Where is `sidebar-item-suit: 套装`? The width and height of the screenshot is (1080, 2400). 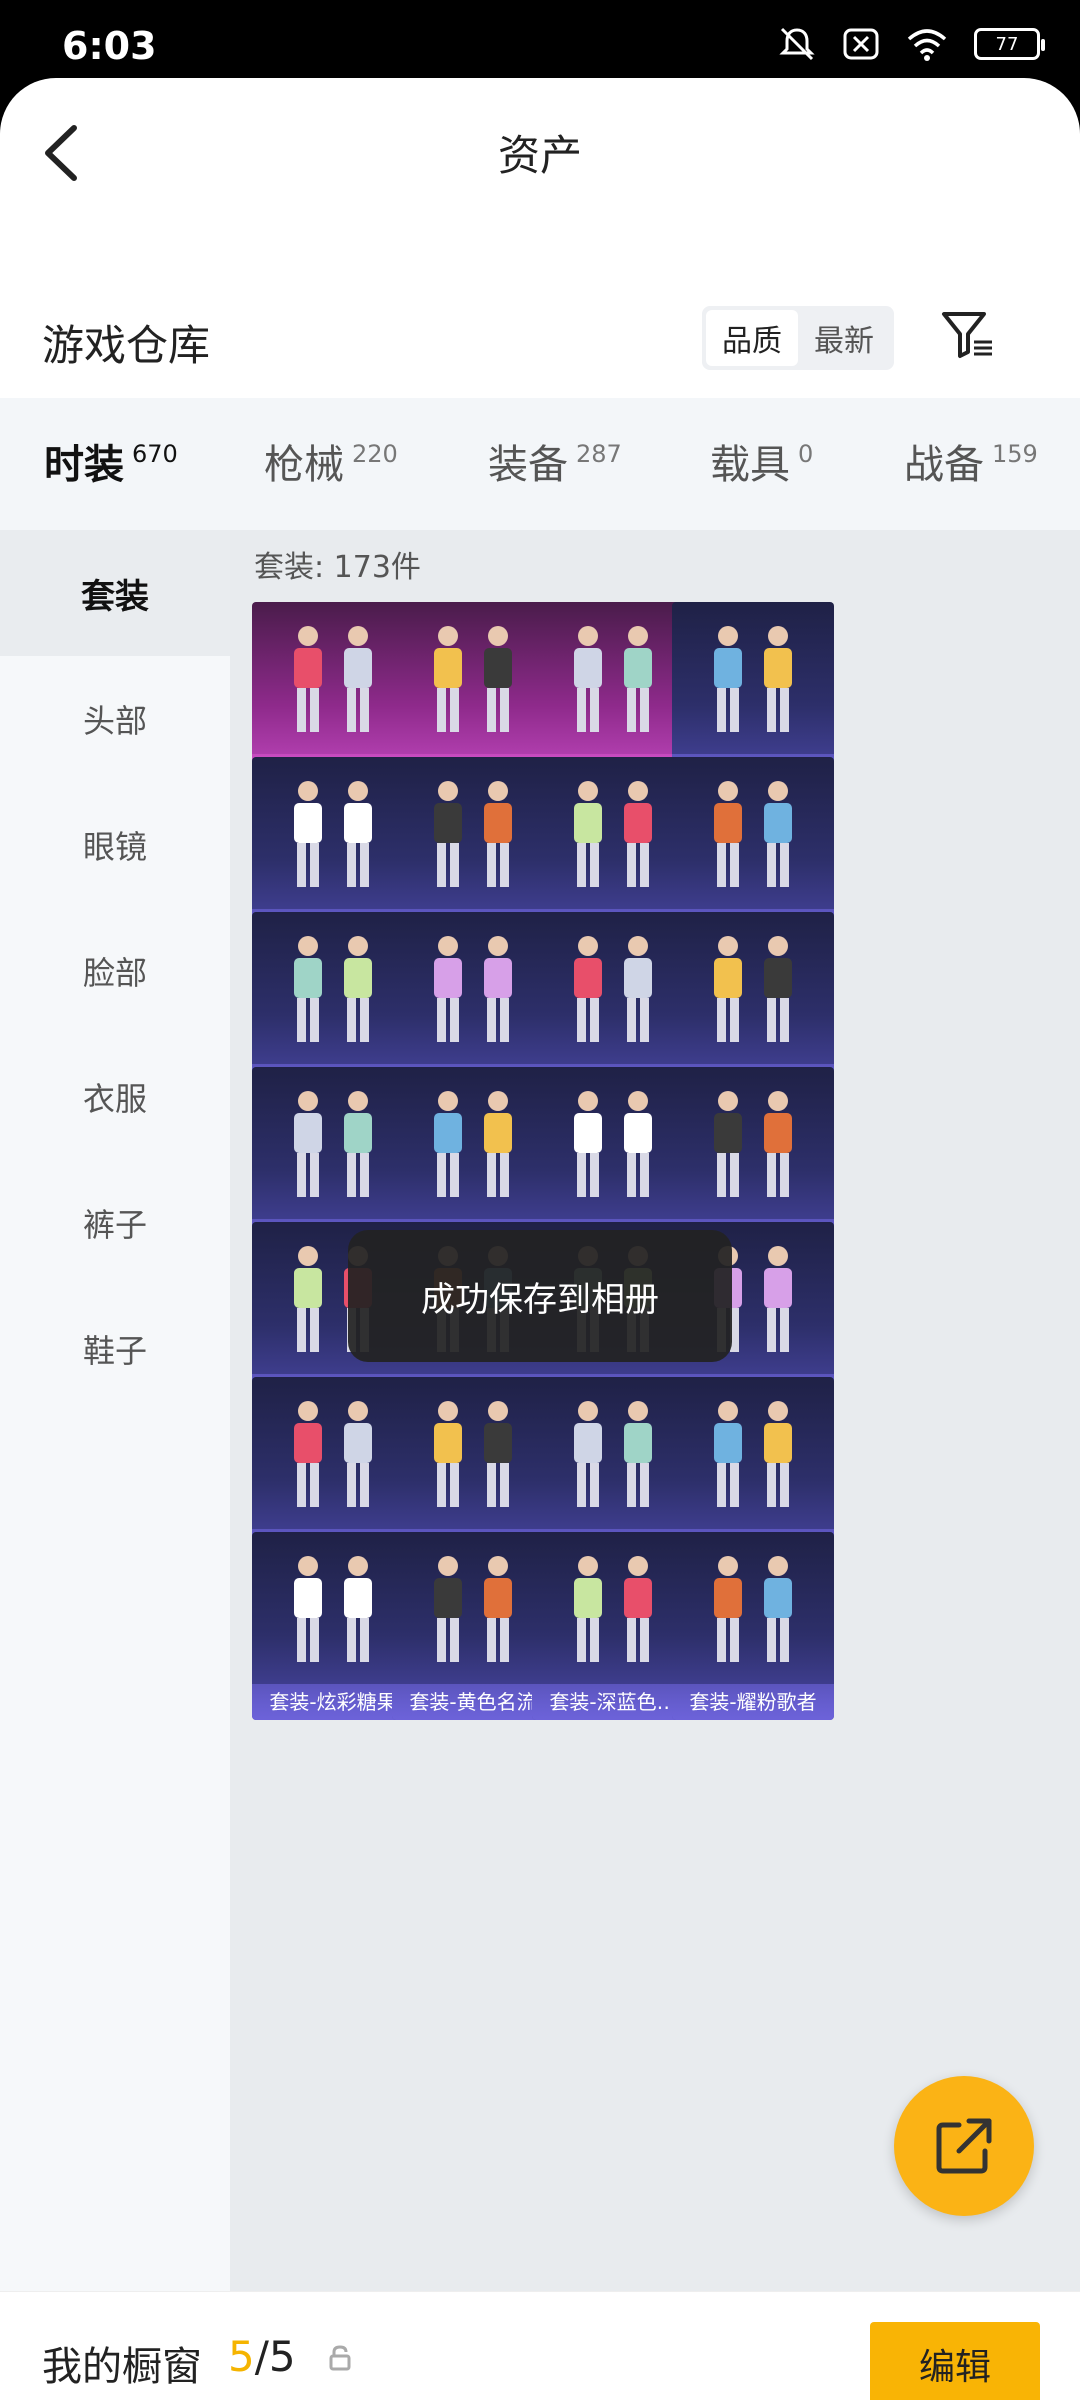
sidebar-item-suit: 套装 is located at coordinates (115, 593).